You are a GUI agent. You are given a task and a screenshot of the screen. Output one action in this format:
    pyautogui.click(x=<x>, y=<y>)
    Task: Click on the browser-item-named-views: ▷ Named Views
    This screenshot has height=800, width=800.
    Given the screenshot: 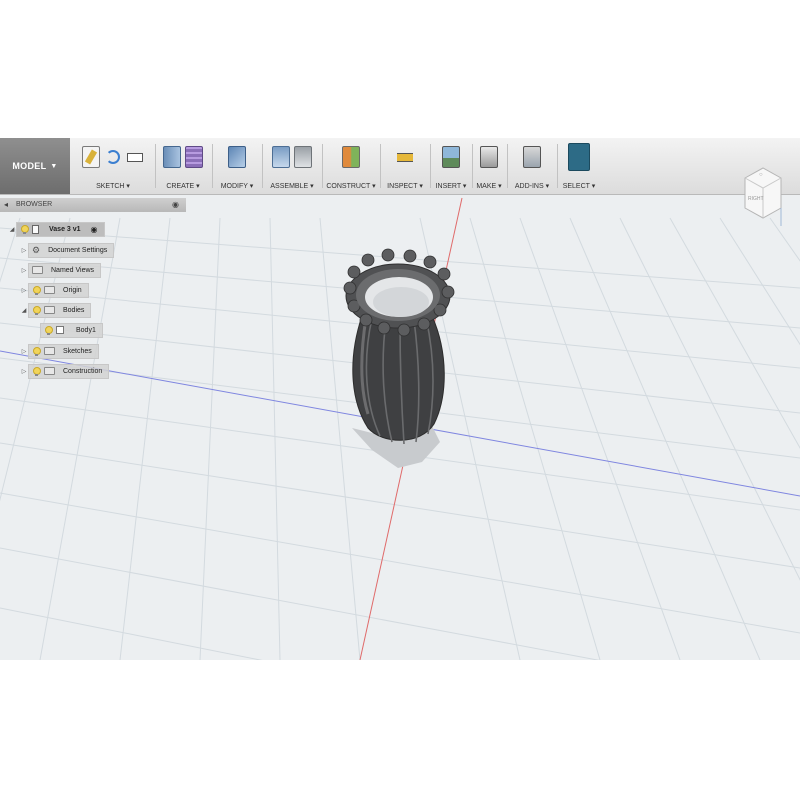 What is the action you would take?
    pyautogui.click(x=61, y=270)
    